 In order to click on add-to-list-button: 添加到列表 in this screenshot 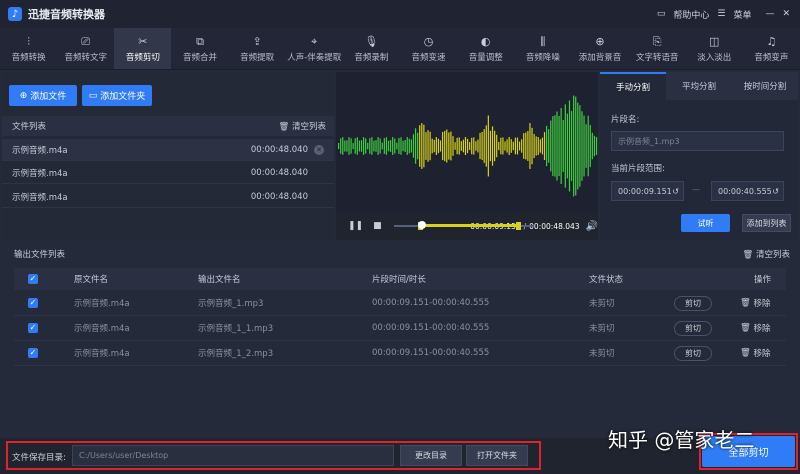, I will do `click(766, 223)`.